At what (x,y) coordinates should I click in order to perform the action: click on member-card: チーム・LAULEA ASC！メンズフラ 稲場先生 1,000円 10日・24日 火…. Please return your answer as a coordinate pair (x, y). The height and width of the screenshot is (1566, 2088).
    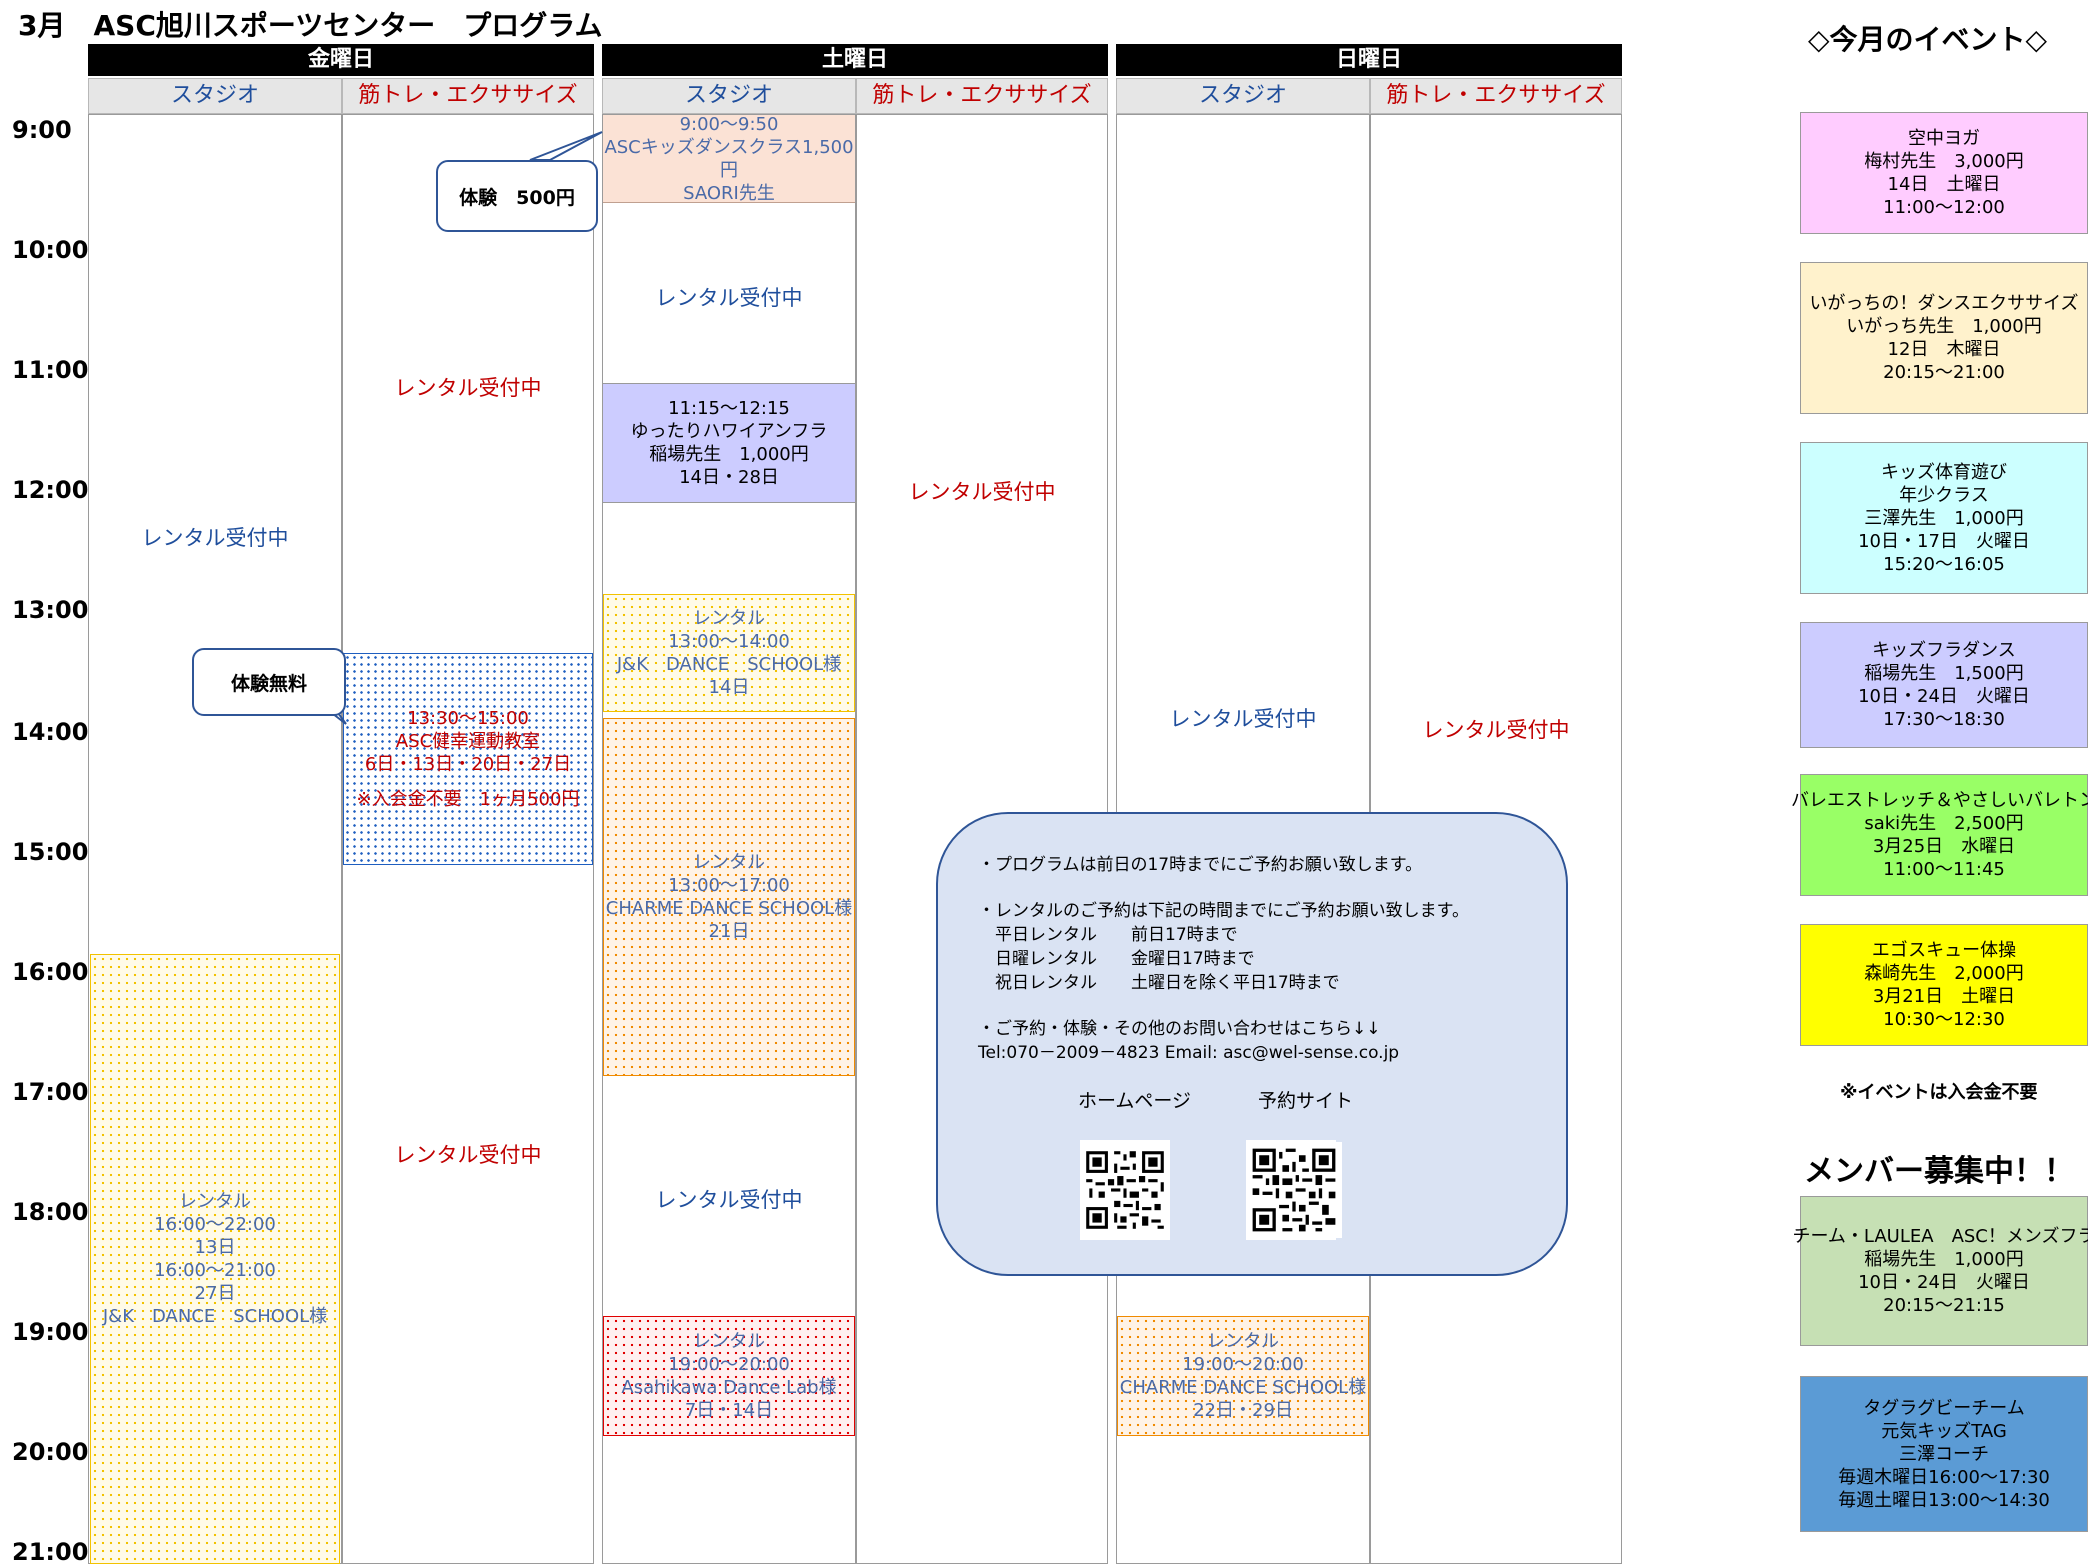
    Looking at the image, I should click on (1940, 1271).